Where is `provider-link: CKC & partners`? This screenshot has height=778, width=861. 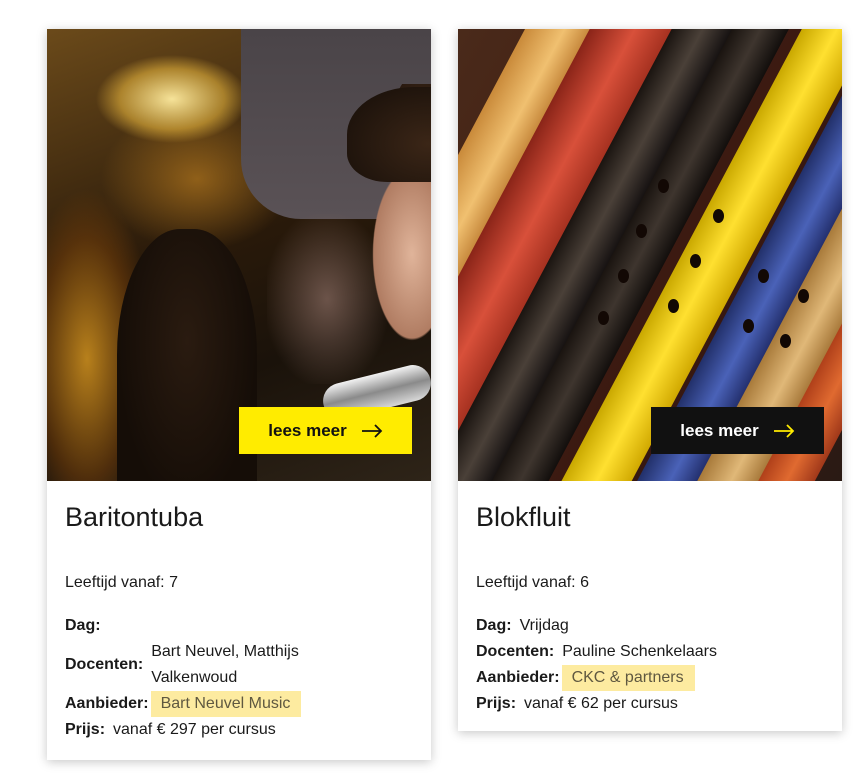 provider-link: CKC & partners is located at coordinates (628, 678).